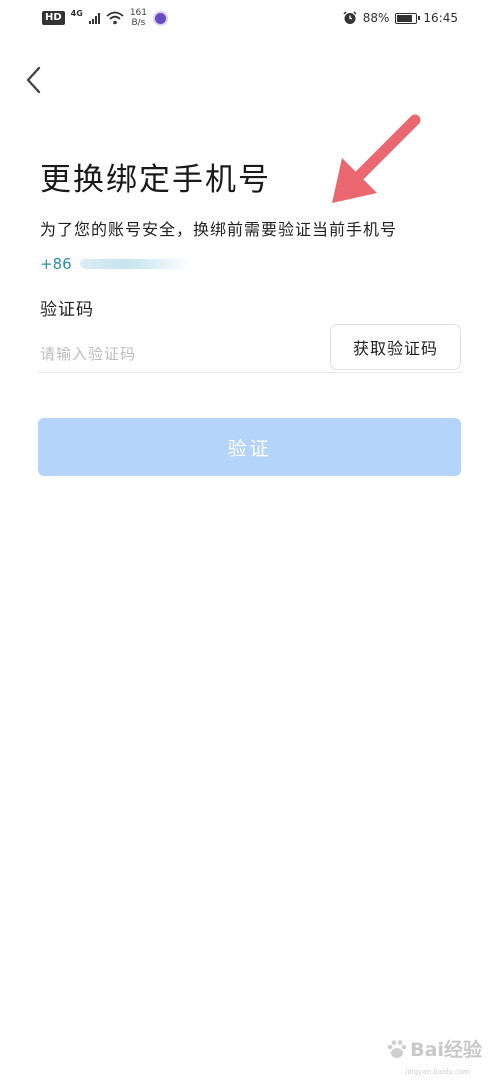 The width and height of the screenshot is (500, 1084). I want to click on battery-icon, so click(408, 18).